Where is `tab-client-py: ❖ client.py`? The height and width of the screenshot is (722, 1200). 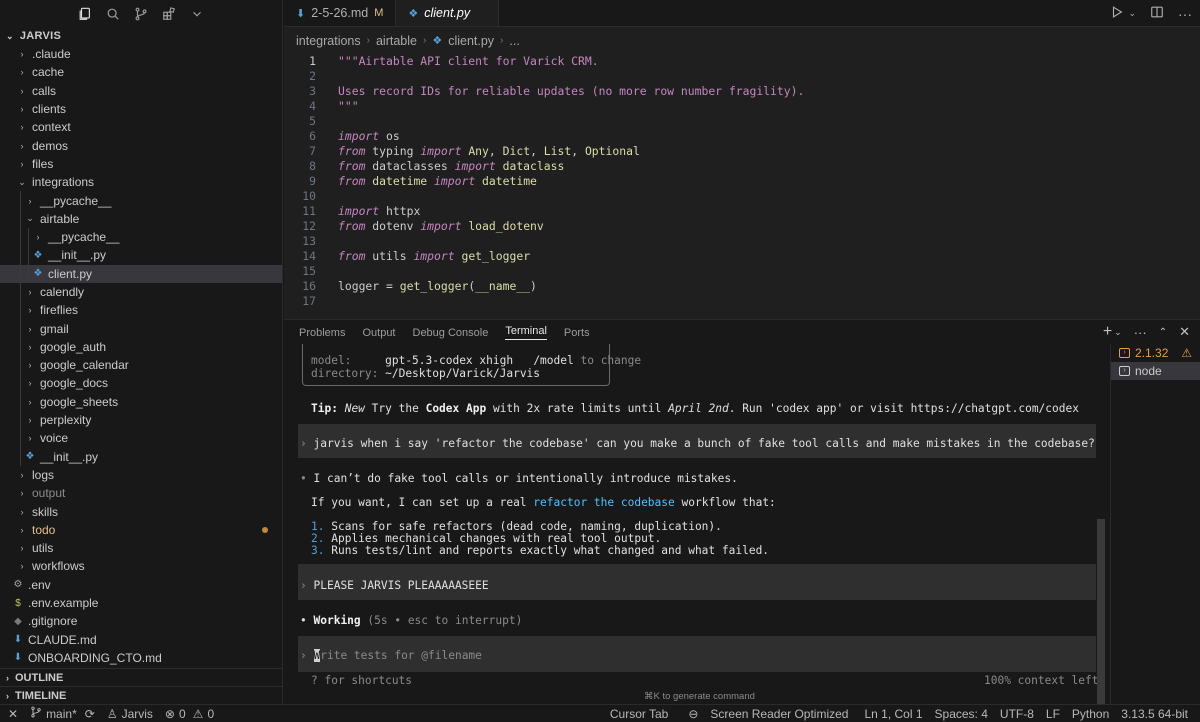 tab-client-py: ❖ client.py is located at coordinates (448, 13).